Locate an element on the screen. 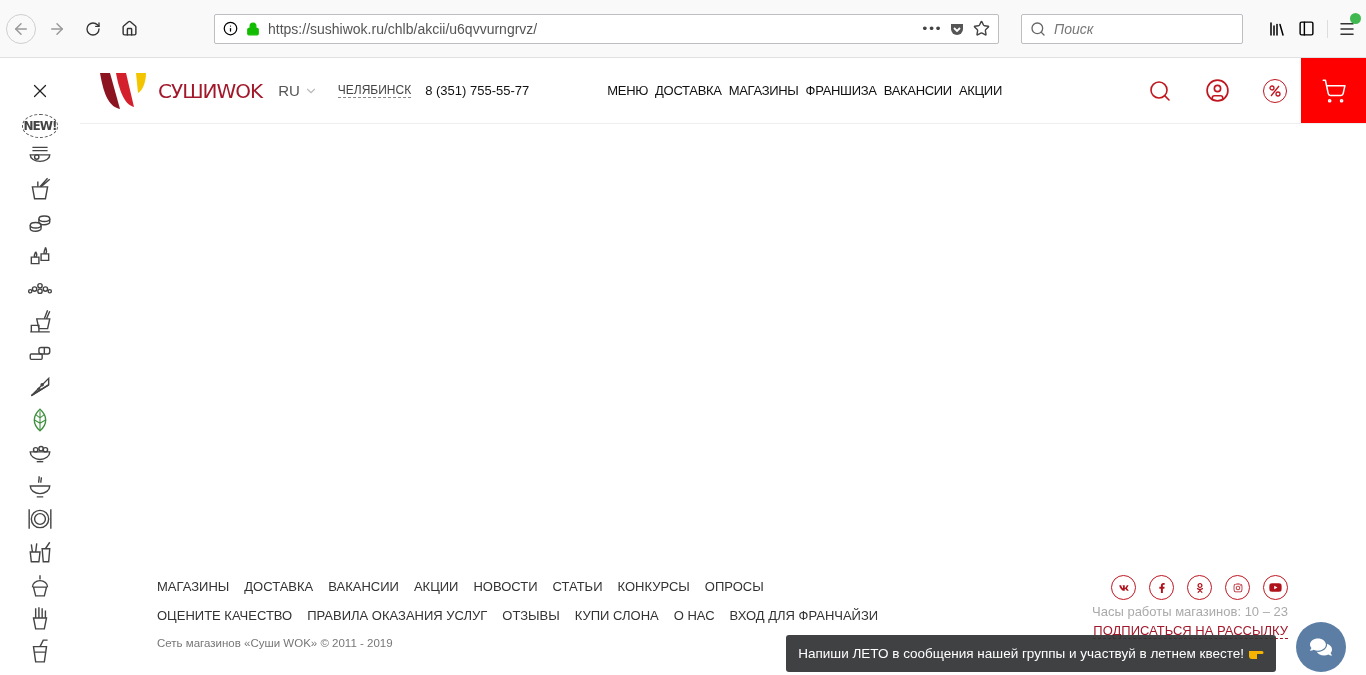  sidebar-icon is located at coordinates (1306, 28).